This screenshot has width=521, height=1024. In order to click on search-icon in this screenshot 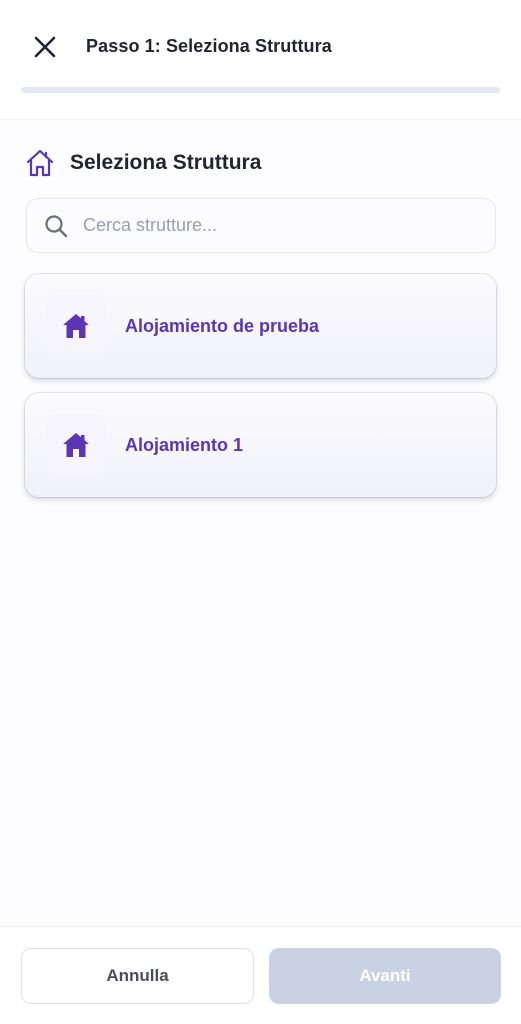, I will do `click(56, 225)`.